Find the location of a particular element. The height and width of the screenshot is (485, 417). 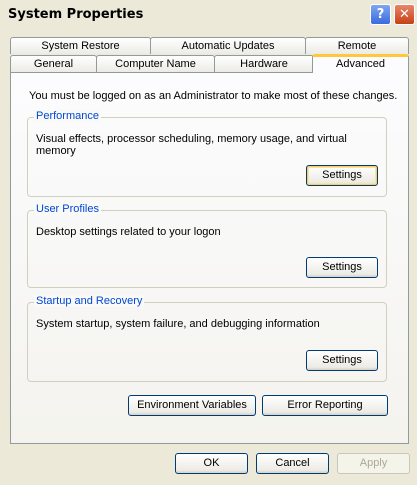

button-label: Error Reporting is located at coordinates (325, 405).